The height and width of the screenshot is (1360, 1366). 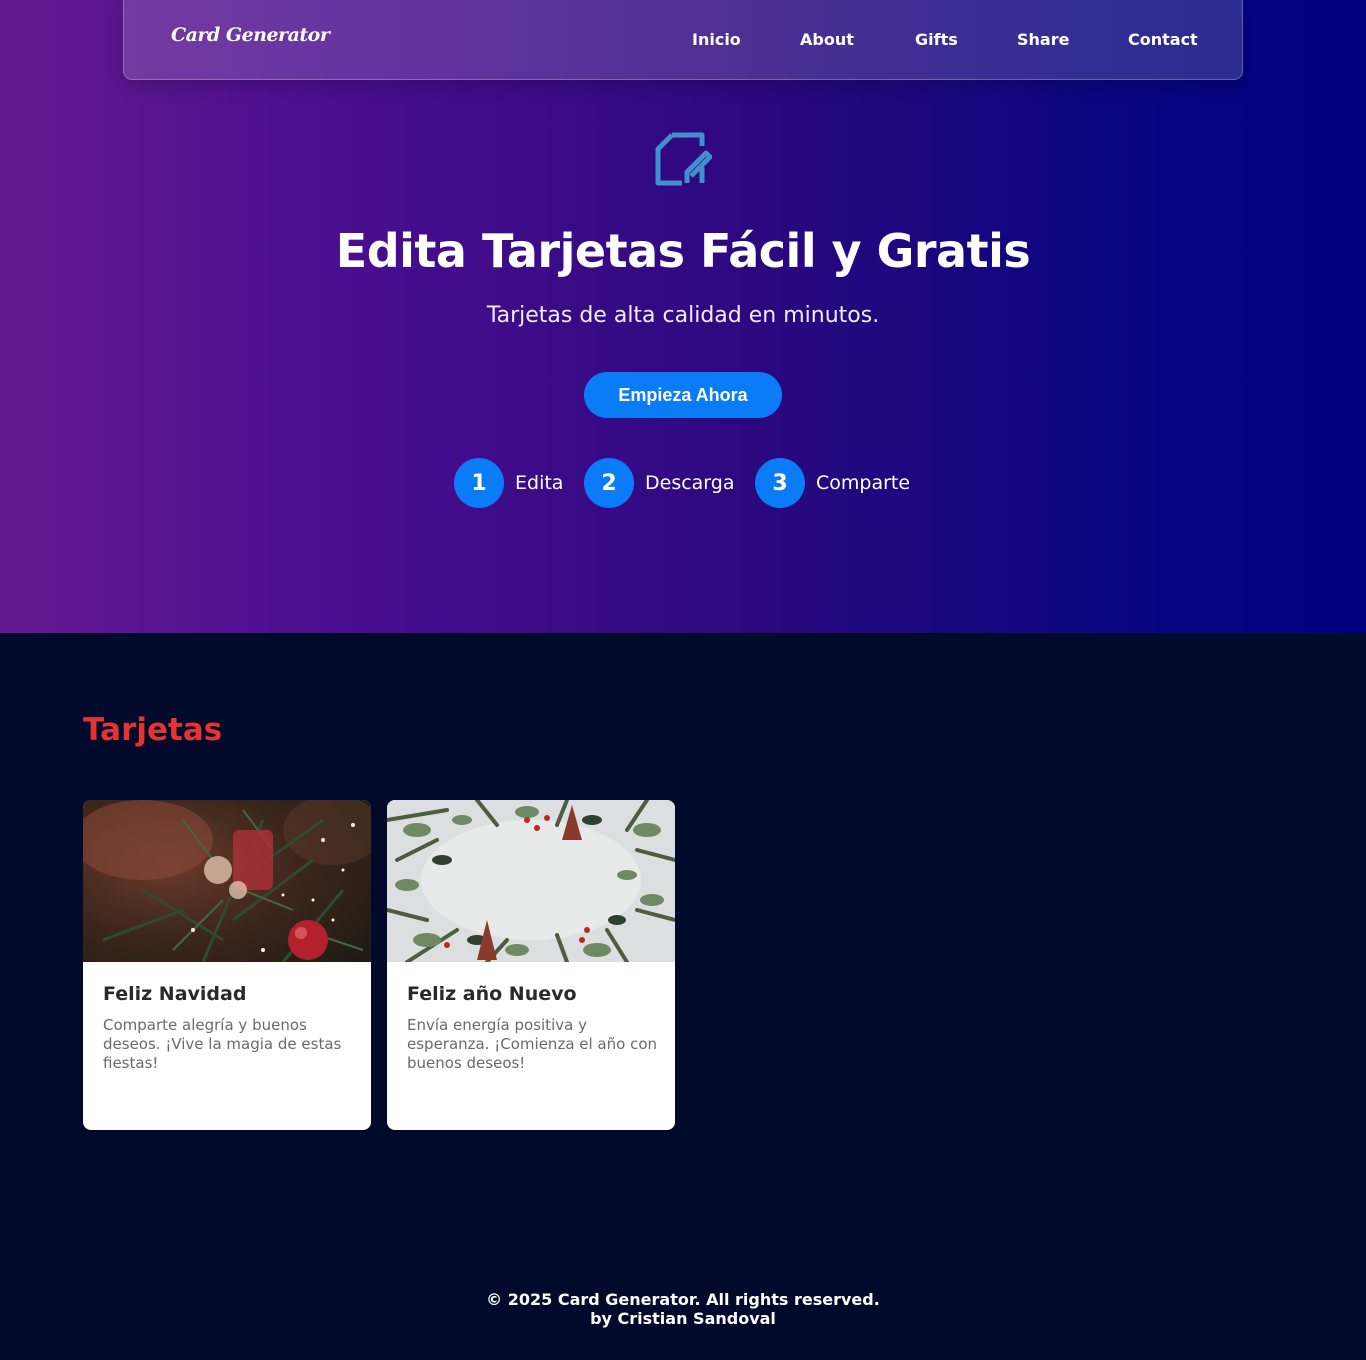 I want to click on nav-link-gifts: Gifts, so click(x=936, y=39).